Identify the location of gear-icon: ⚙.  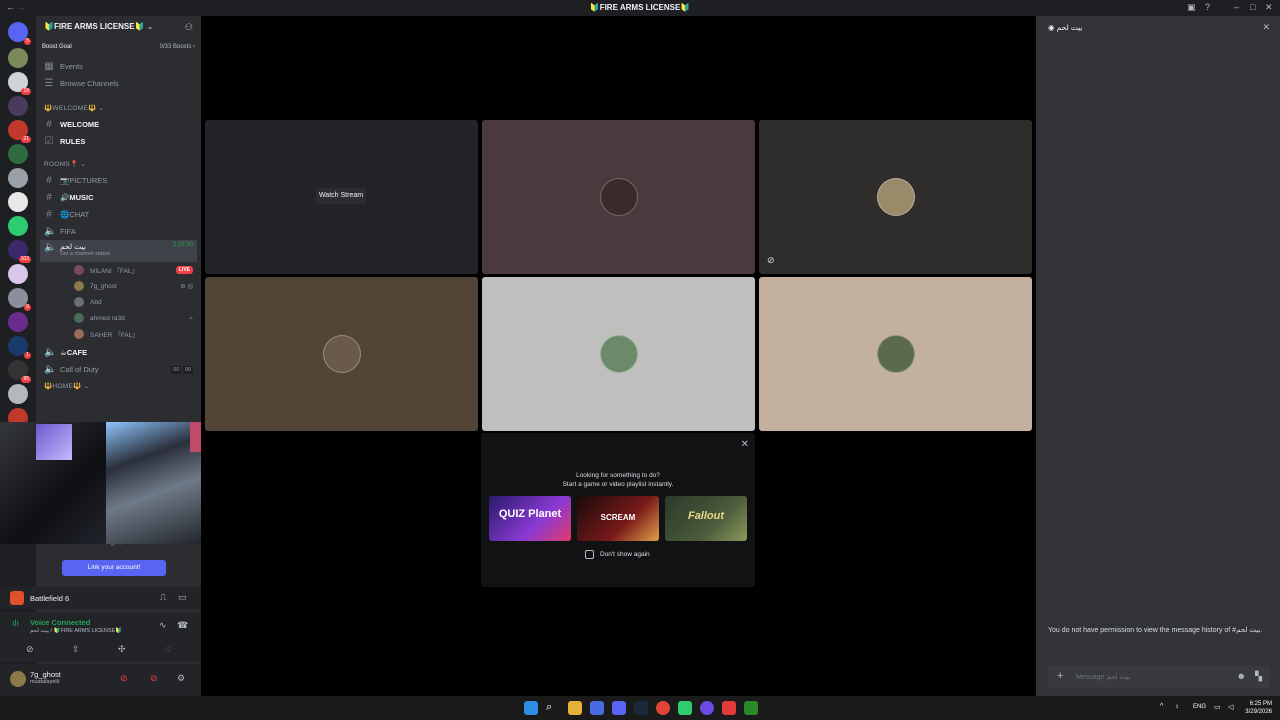
(181, 678).